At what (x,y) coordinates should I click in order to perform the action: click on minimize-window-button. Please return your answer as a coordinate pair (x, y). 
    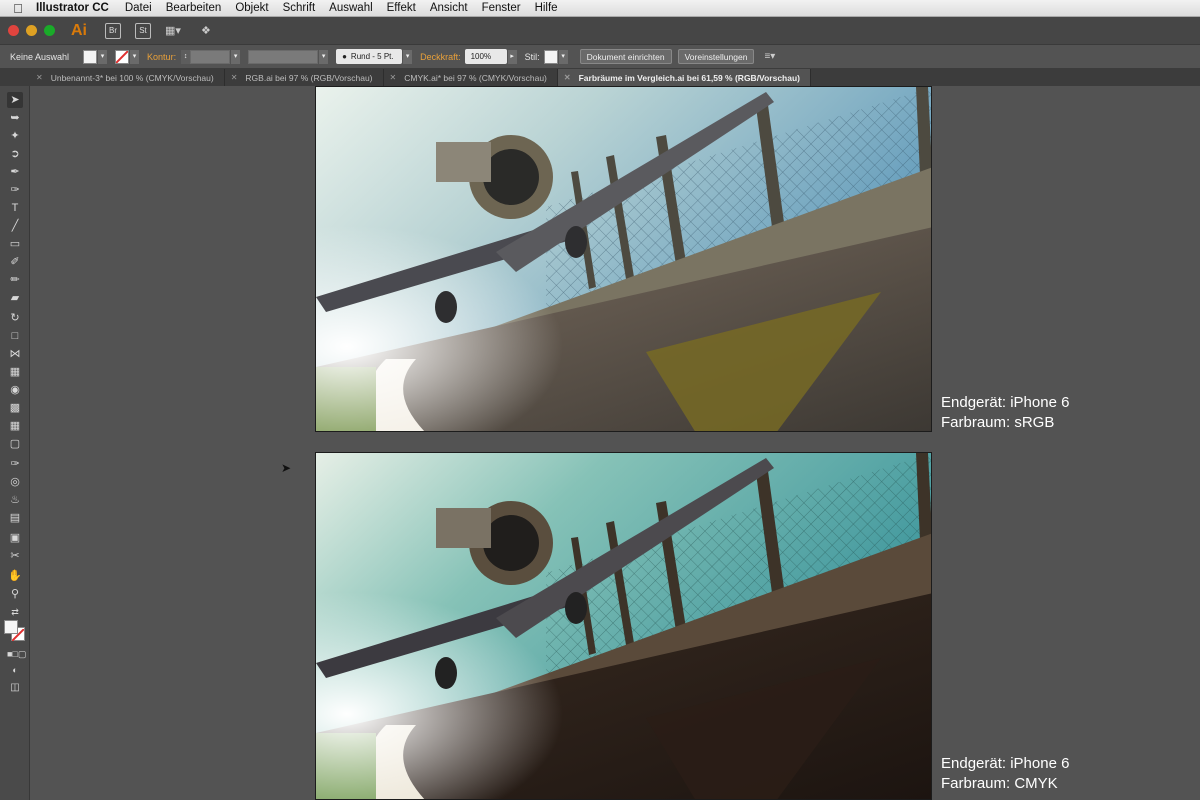
    Looking at the image, I should click on (31, 30).